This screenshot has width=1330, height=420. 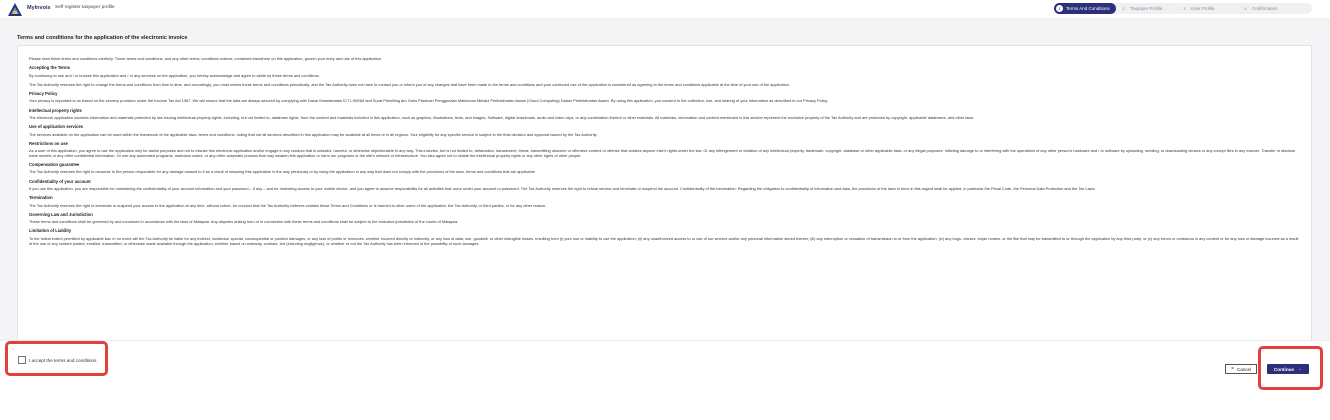 What do you see at coordinates (15, 9) in the screenshot?
I see `lhdn-logo-icon` at bounding box center [15, 9].